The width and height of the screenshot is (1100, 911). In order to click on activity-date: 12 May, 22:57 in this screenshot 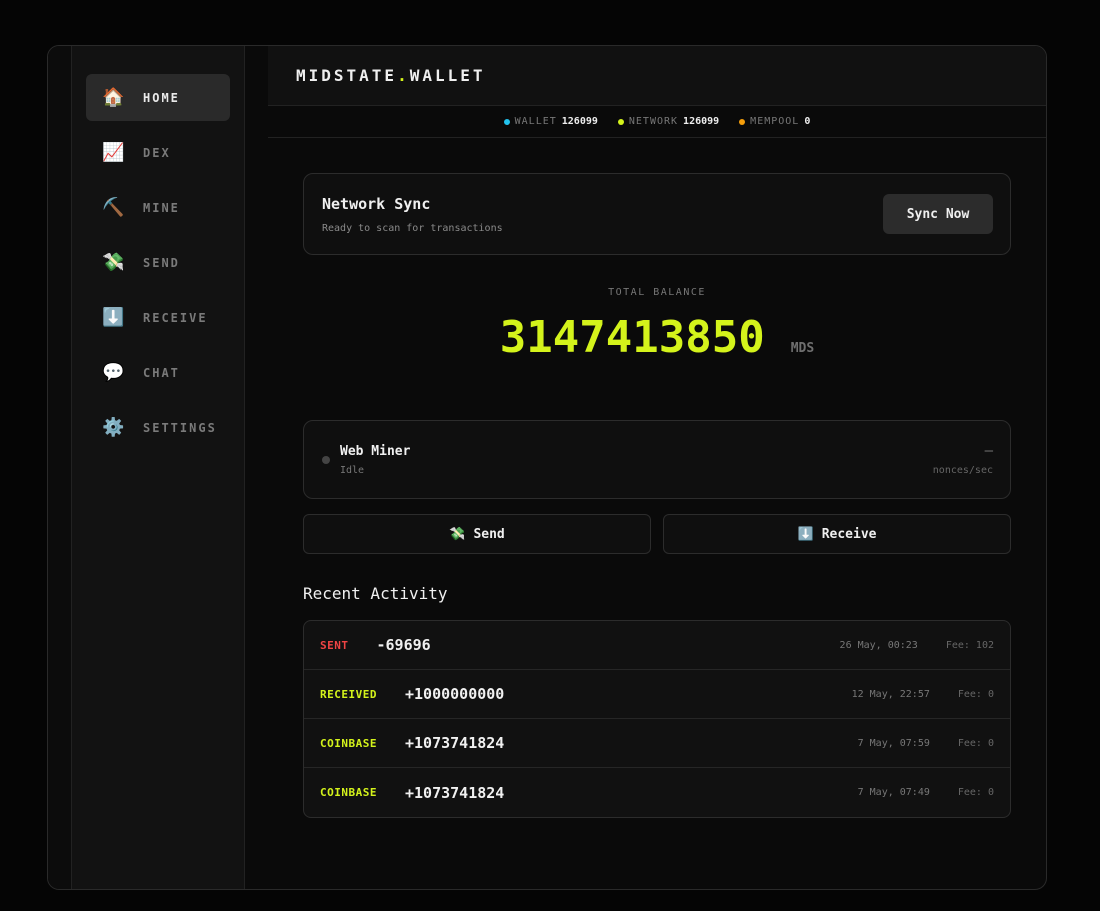, I will do `click(890, 694)`.